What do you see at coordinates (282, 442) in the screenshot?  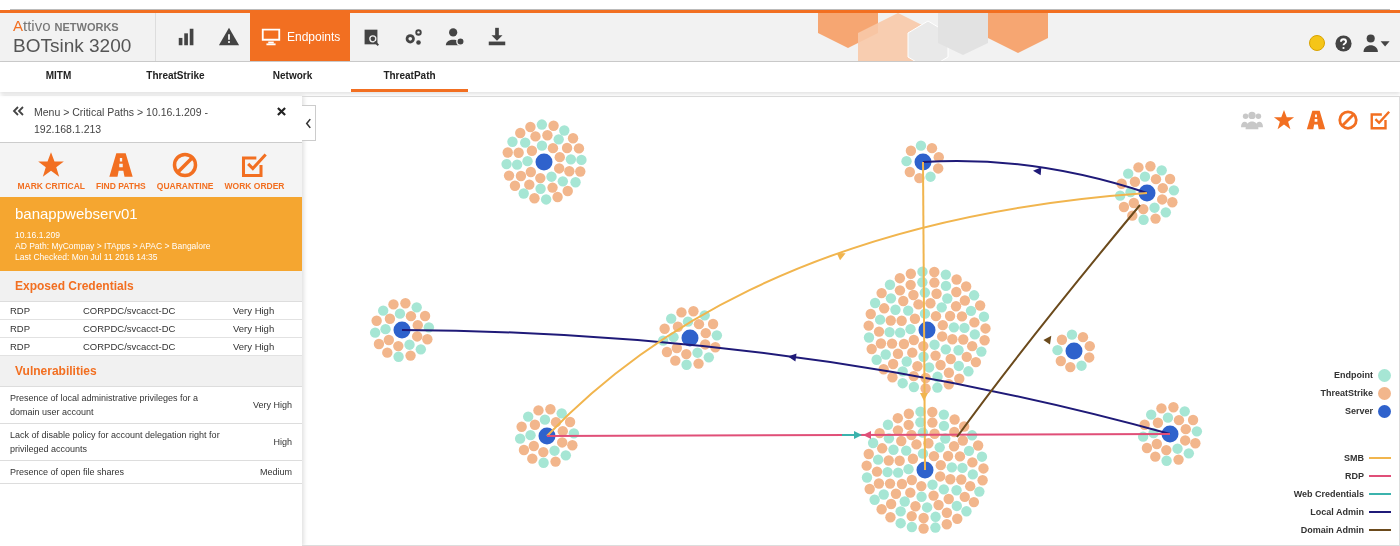 I see `table-cell-text: High` at bounding box center [282, 442].